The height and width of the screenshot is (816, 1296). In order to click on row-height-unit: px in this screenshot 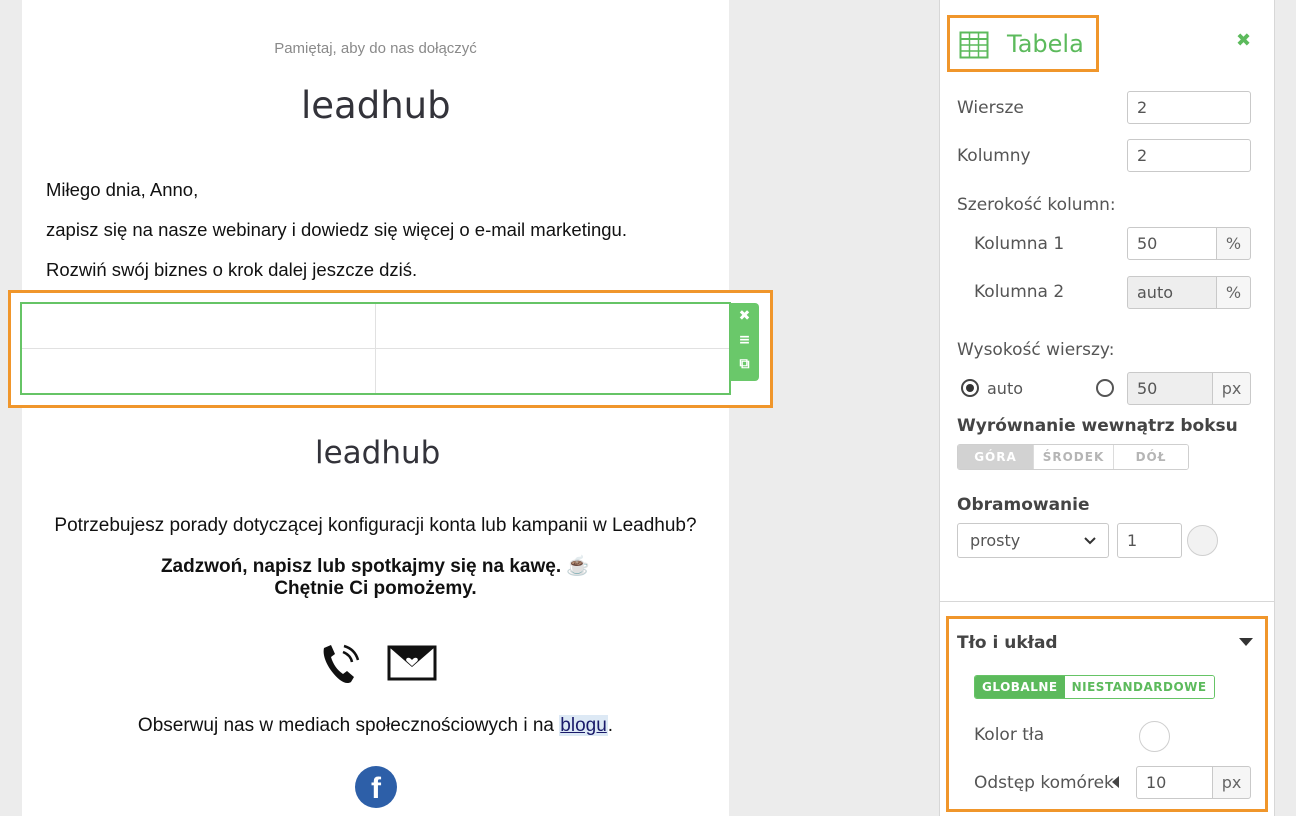, I will do `click(1231, 388)`.